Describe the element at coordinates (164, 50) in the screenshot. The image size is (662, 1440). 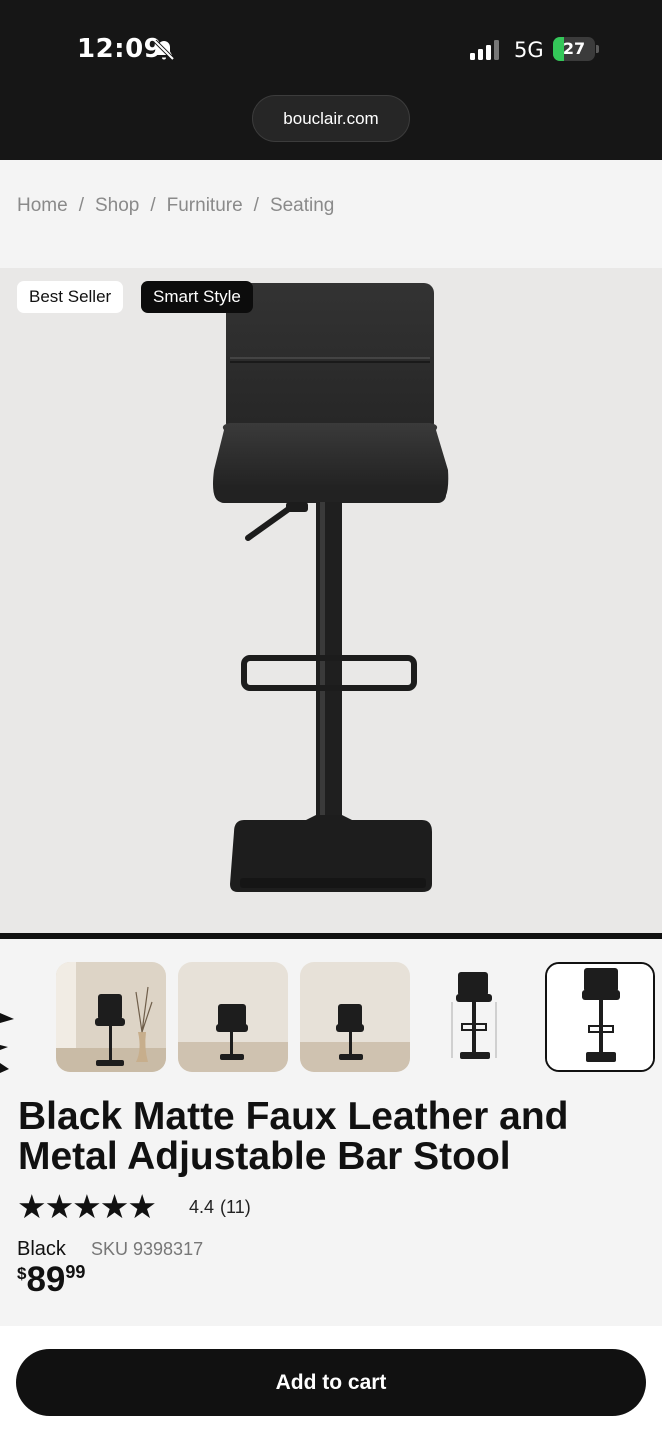
I see `bell-slash-icon` at that location.